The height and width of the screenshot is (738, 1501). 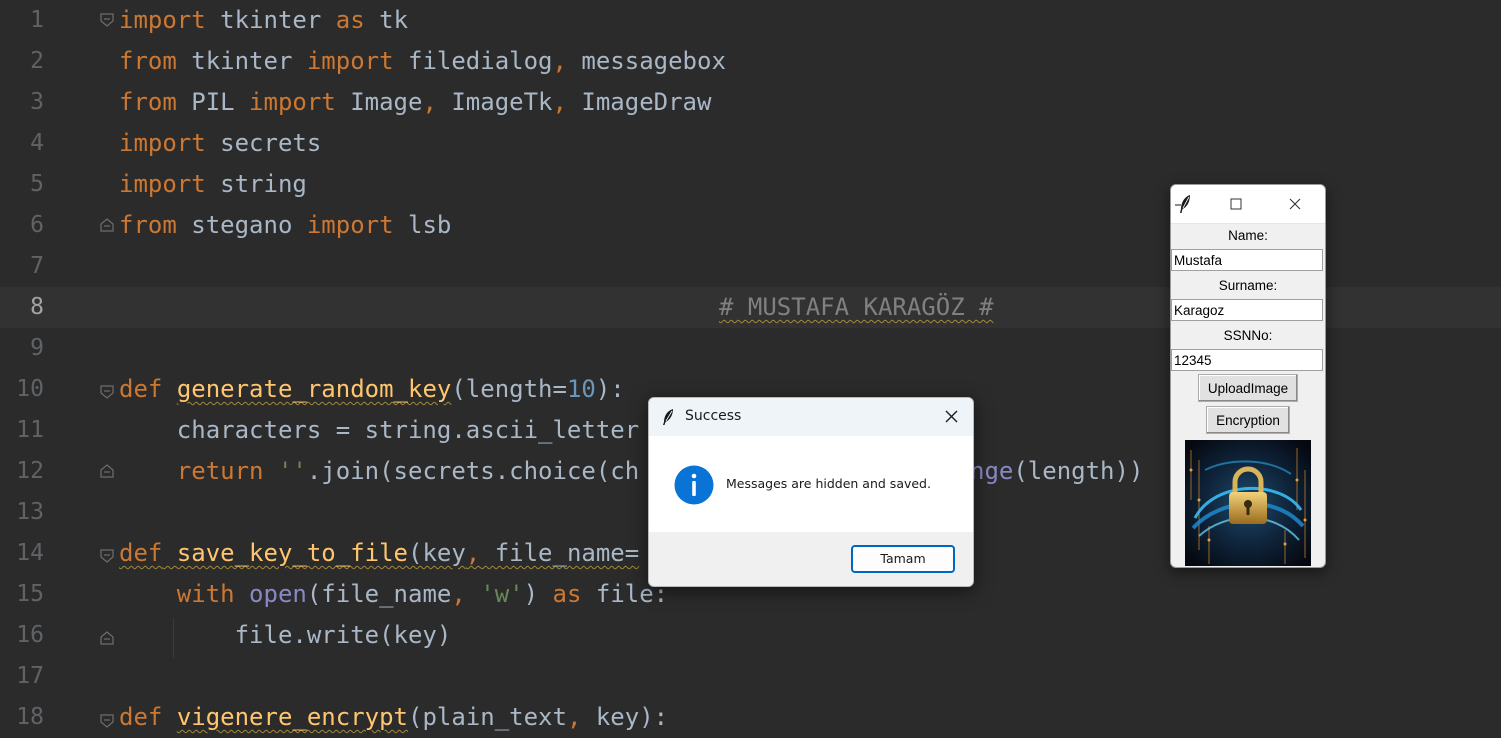 What do you see at coordinates (30, 553) in the screenshot?
I see `line-number: 14` at bounding box center [30, 553].